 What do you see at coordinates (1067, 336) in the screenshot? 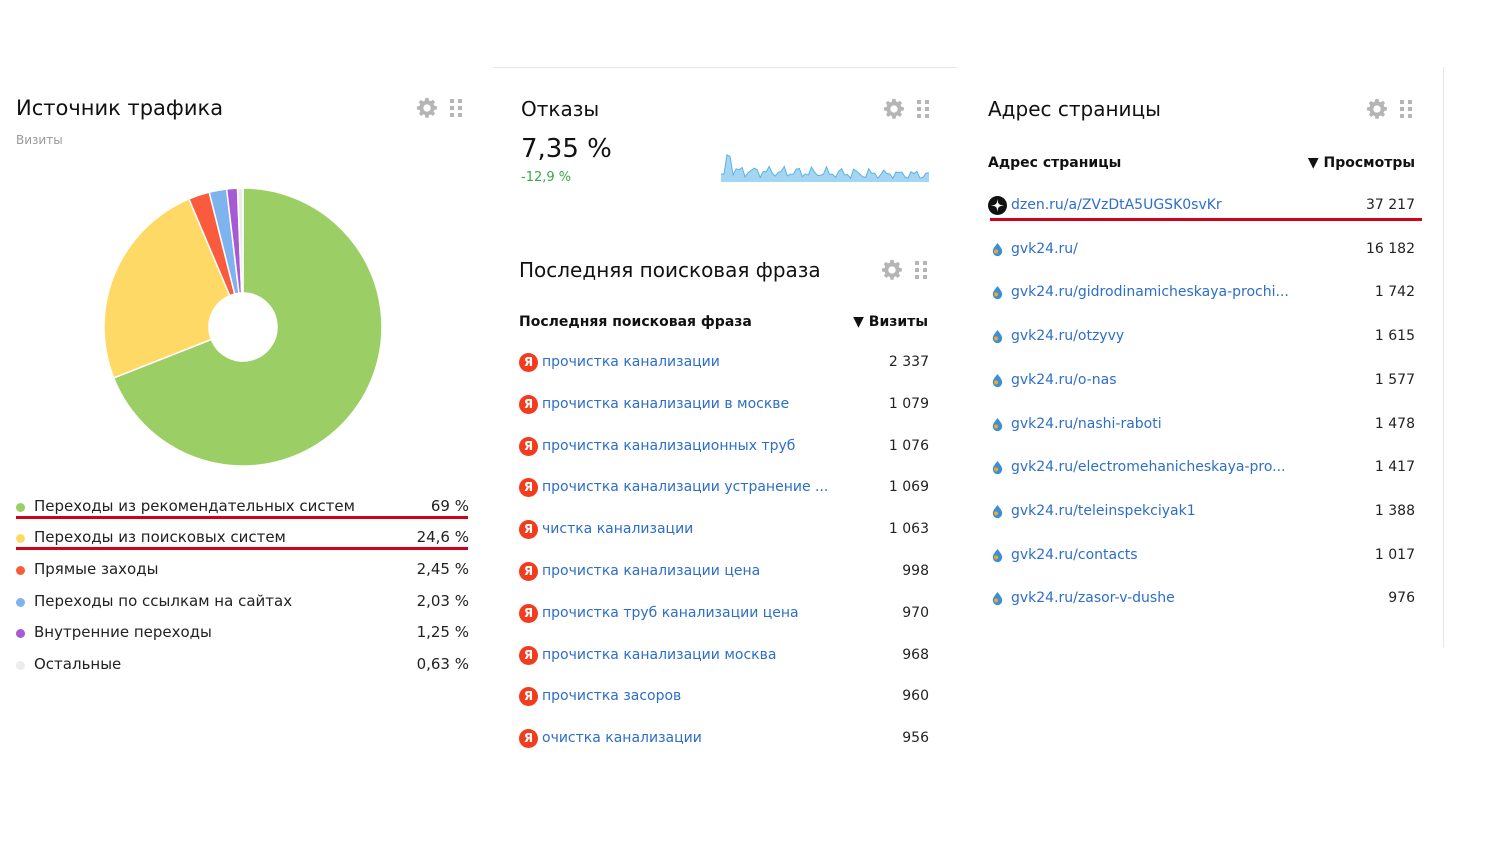
I see `page-address-link: gvk24.ru/otzyvy` at bounding box center [1067, 336].